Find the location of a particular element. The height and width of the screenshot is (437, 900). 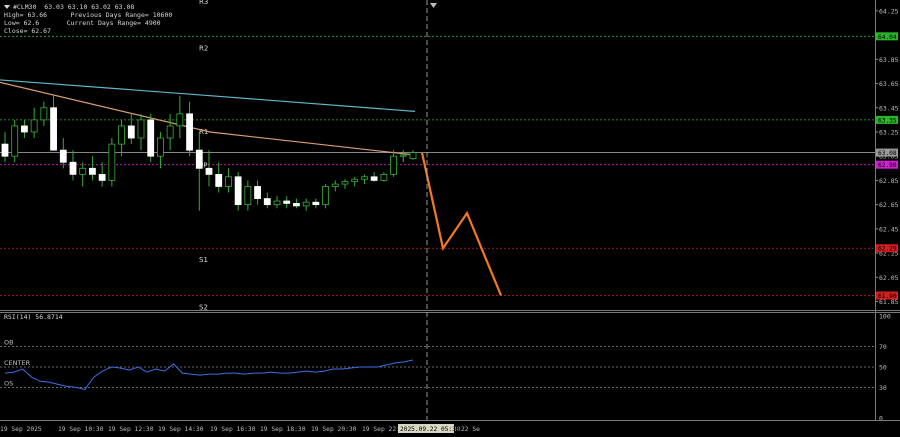

time-tick-label: 19 Sep 12:30 is located at coordinates (131, 429).